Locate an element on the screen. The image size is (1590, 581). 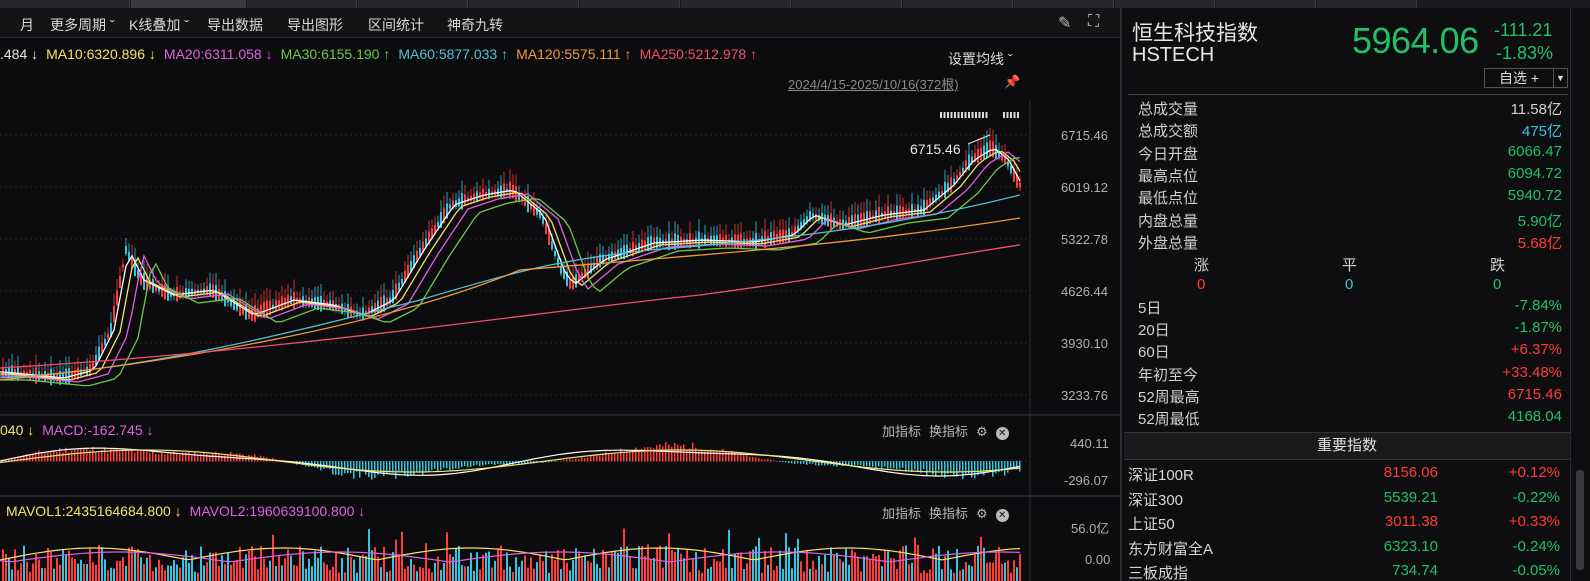
add-watchlist-button: 自选 + is located at coordinates (1519, 78).